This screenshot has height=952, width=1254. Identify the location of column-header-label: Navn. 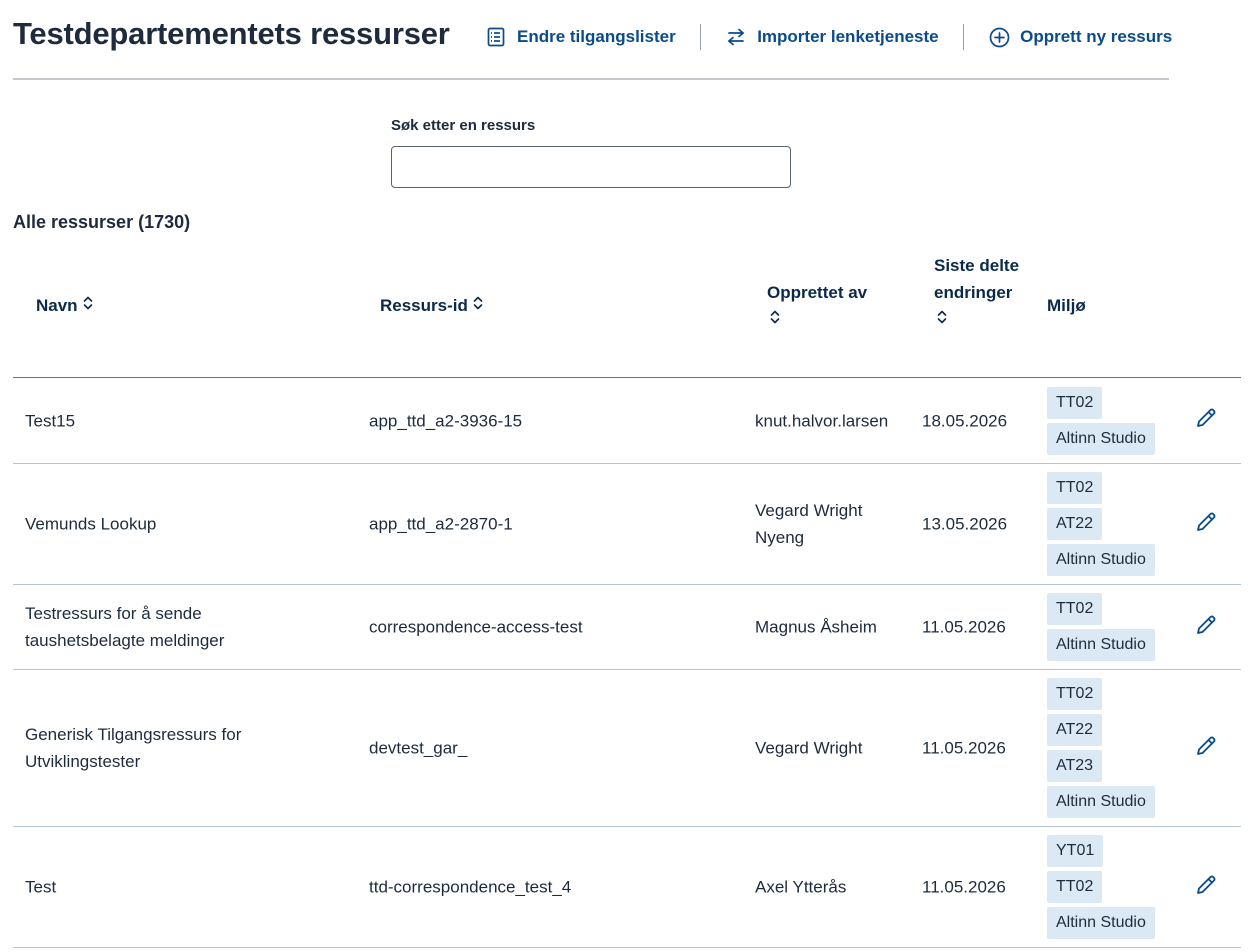
(57, 305).